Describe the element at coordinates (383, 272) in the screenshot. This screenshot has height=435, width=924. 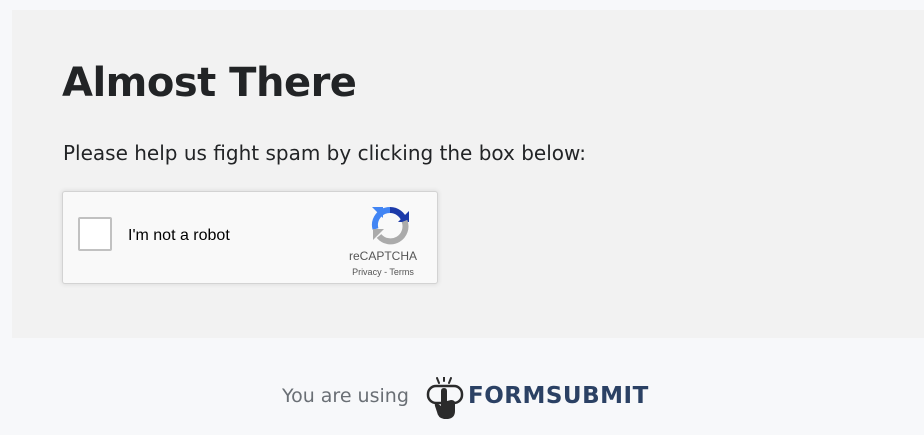
I see `recaptcha-links: Privacy - Terms` at that location.